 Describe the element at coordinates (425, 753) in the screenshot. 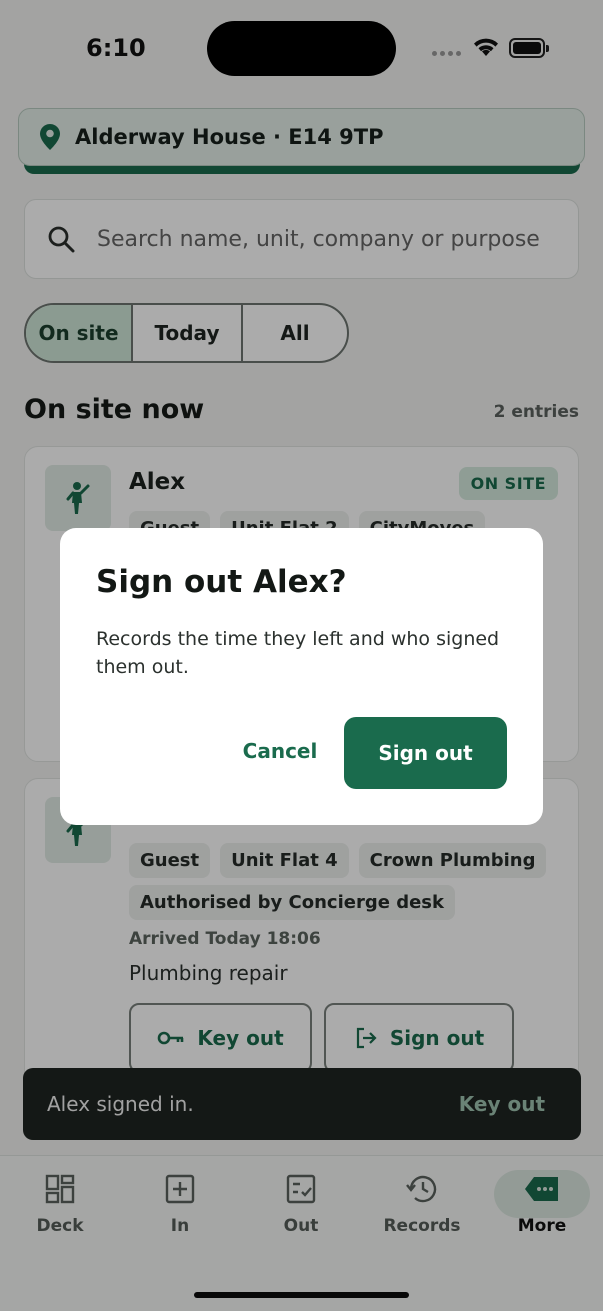

I see `confirm-sign-out-button: Sign out` at that location.